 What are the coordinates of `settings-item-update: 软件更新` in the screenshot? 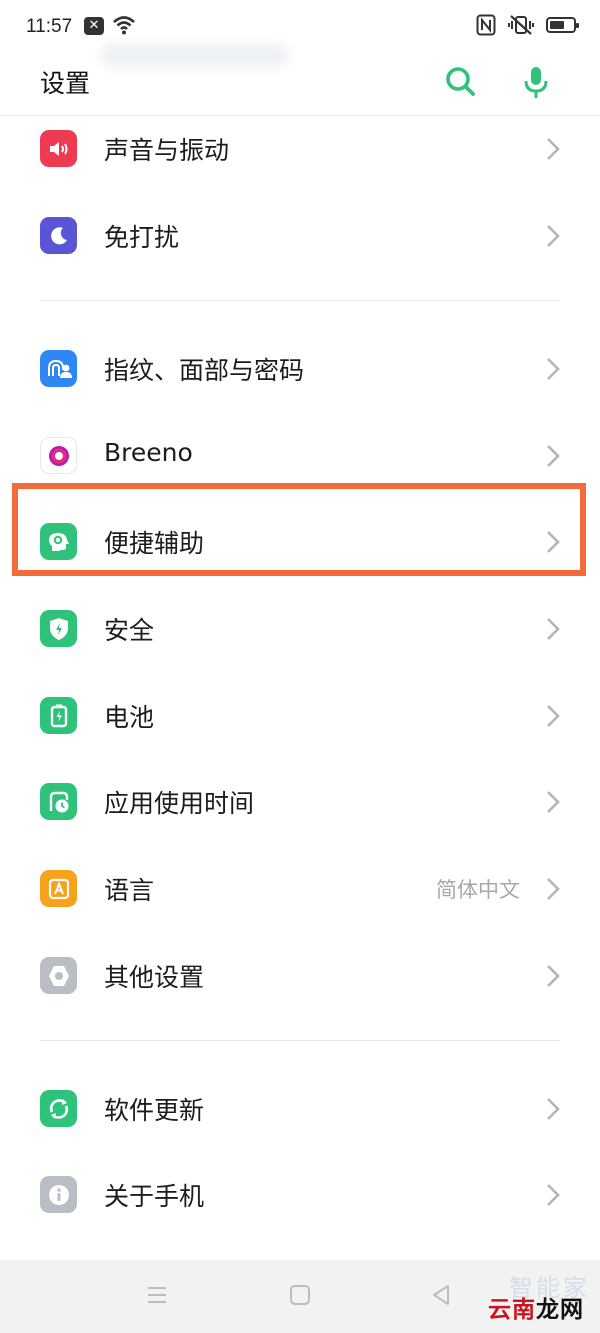 It's located at (300, 1108).